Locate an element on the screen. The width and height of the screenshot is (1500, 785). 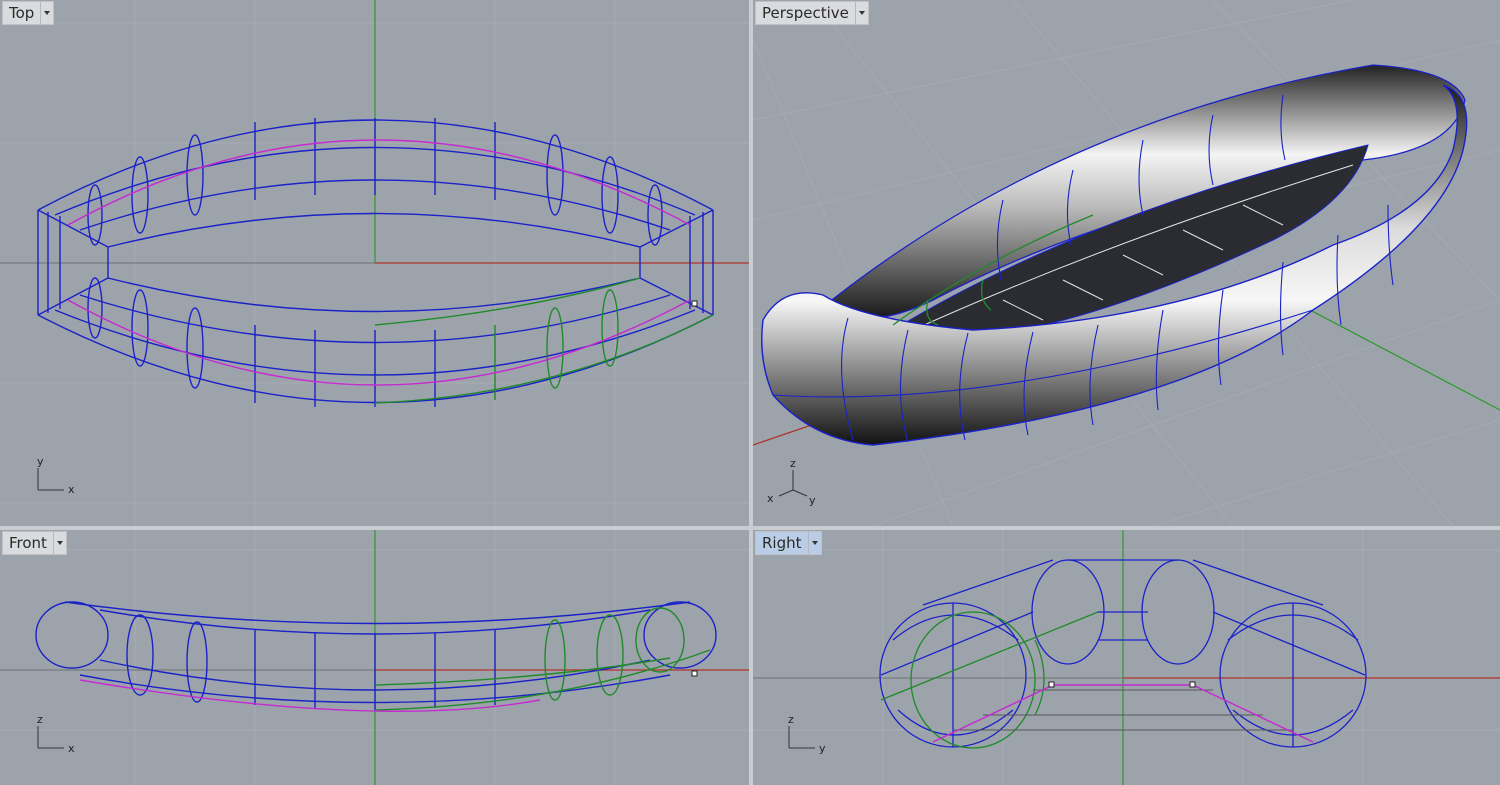
axis-icon: z y is located at coordinates (807, 734).